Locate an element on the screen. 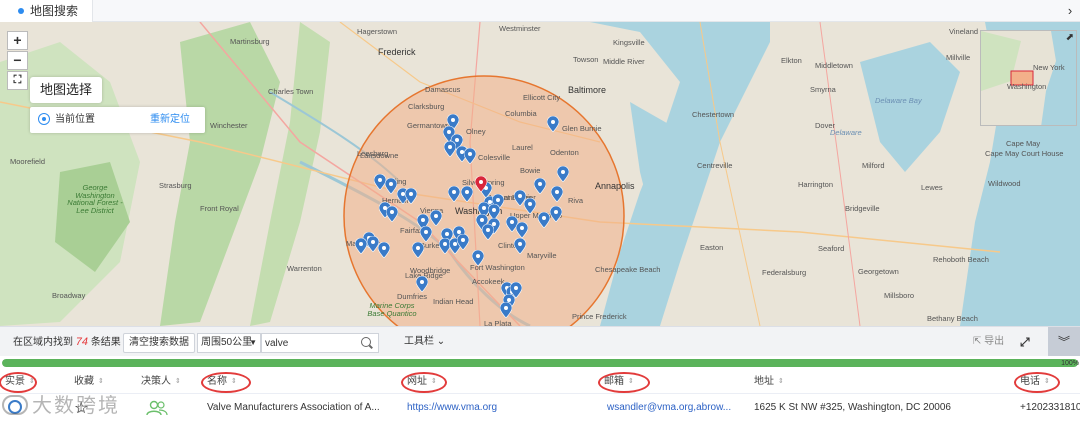 This screenshot has width=1080, height=421. map-place-label: Marine Corps Base Quantico is located at coordinates (392, 309).